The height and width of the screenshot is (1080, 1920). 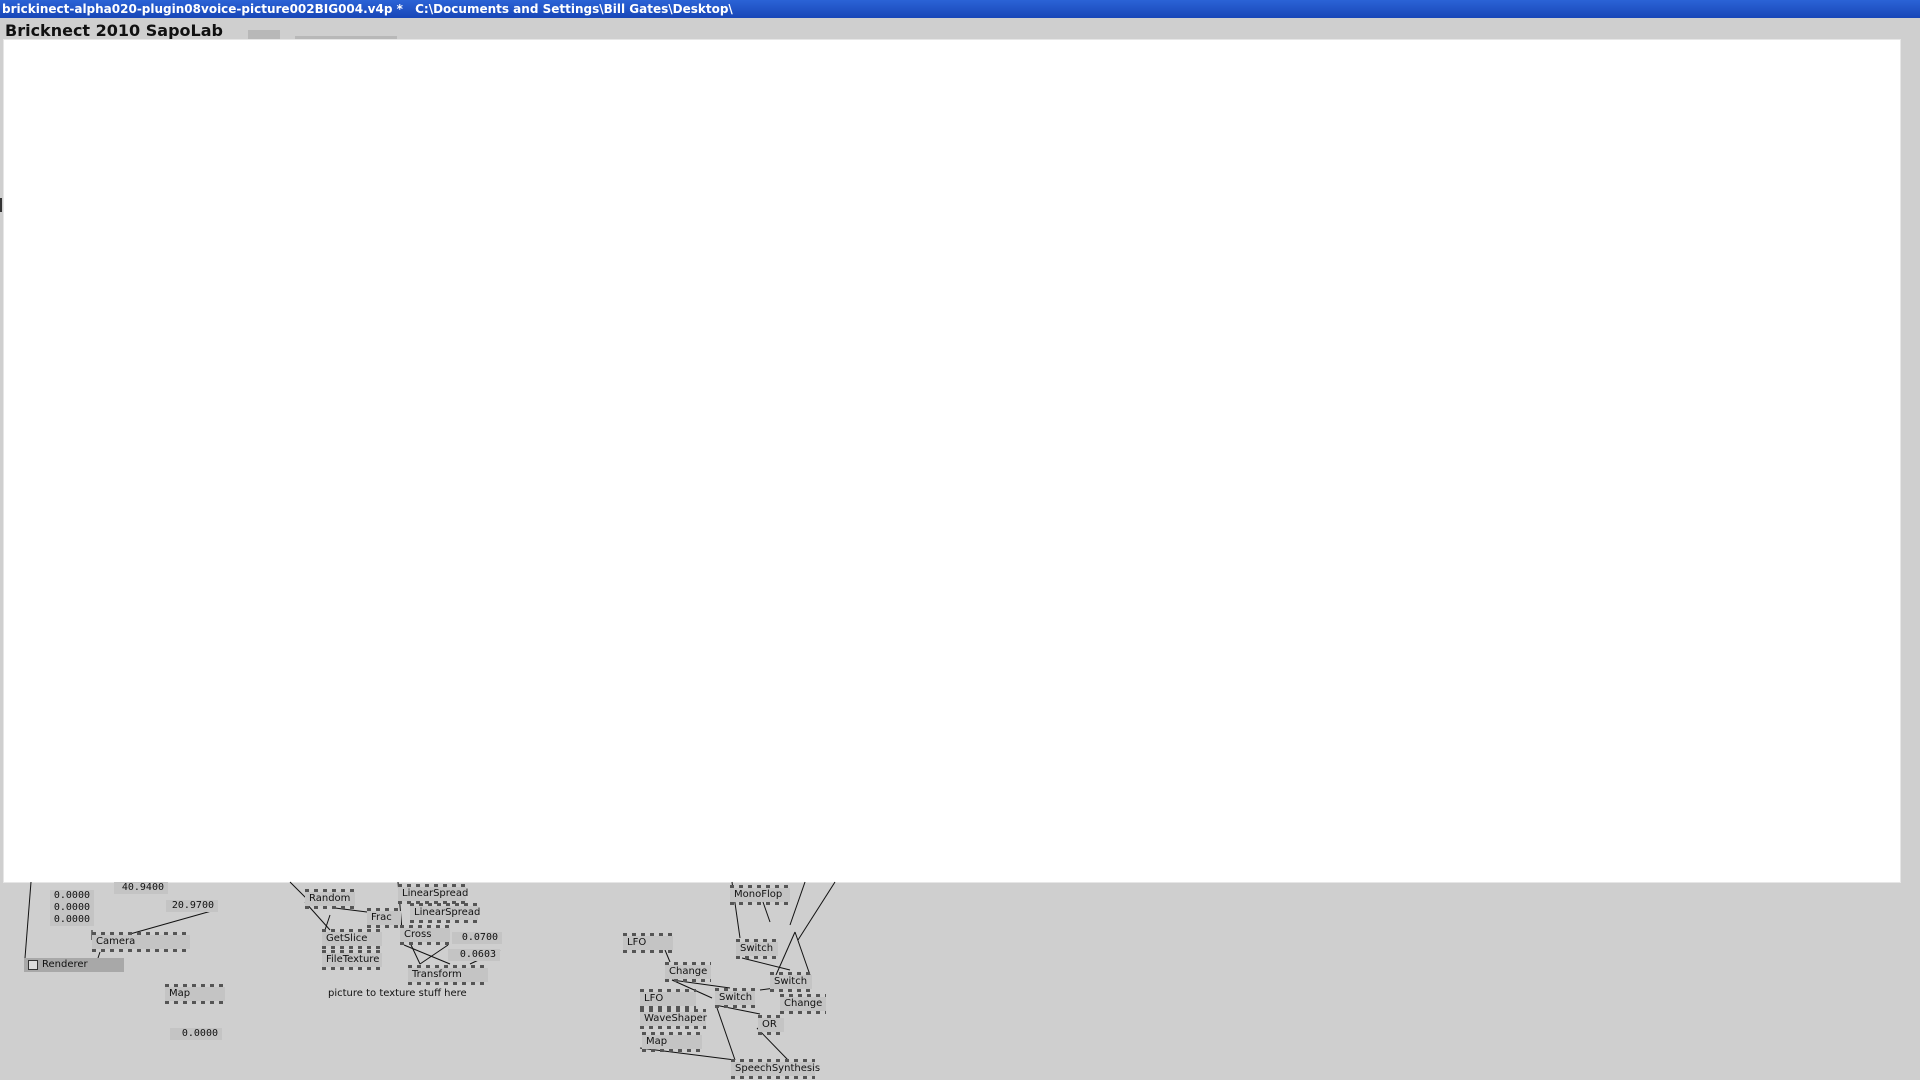 I want to click on lfo-node-2: LFO, so click(x=668, y=999).